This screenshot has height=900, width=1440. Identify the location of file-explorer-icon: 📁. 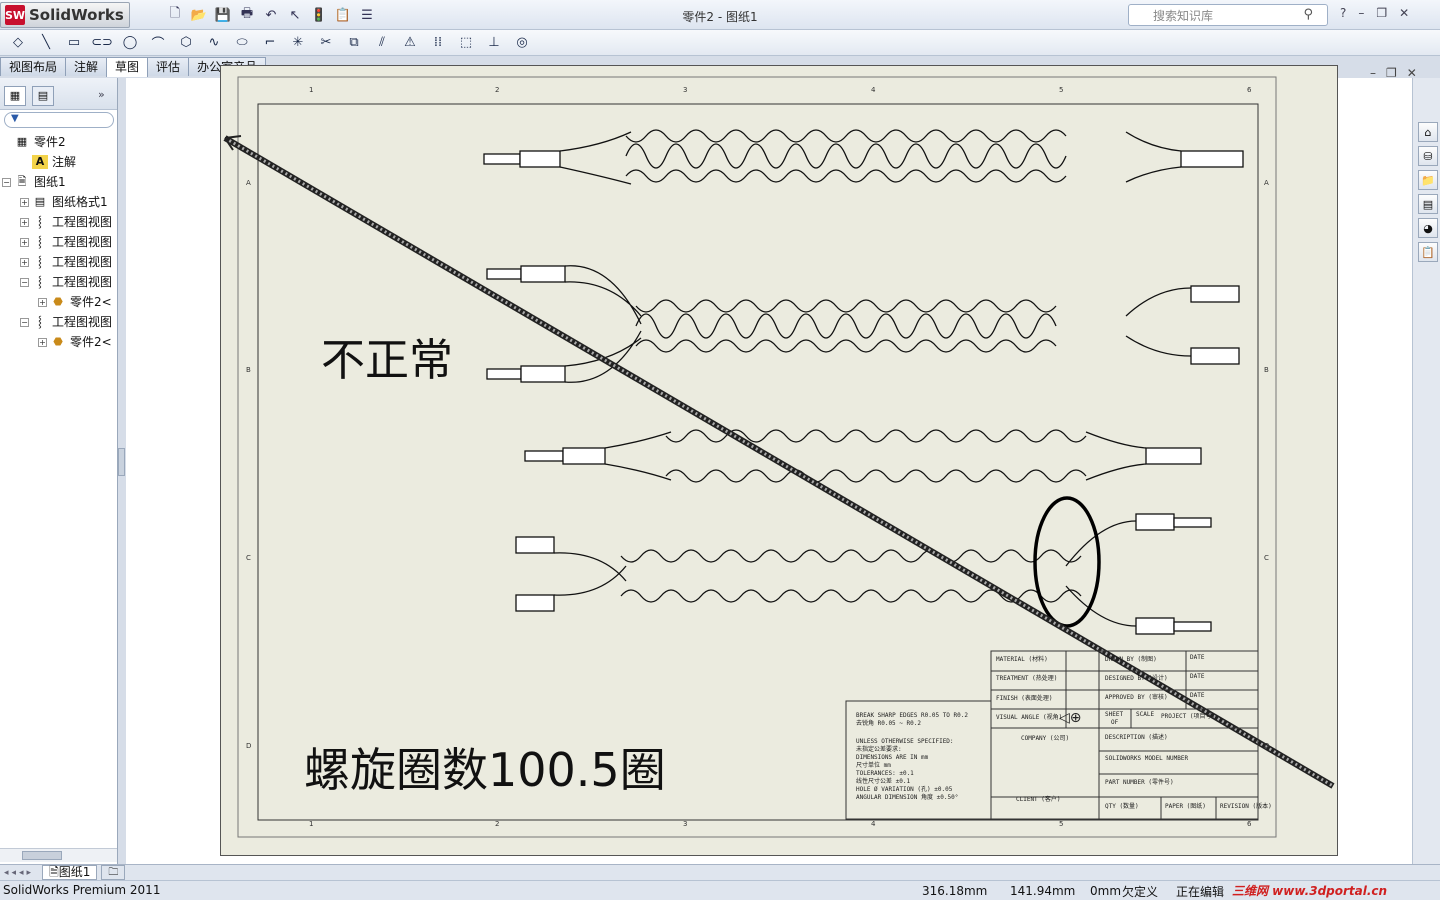
(1428, 180).